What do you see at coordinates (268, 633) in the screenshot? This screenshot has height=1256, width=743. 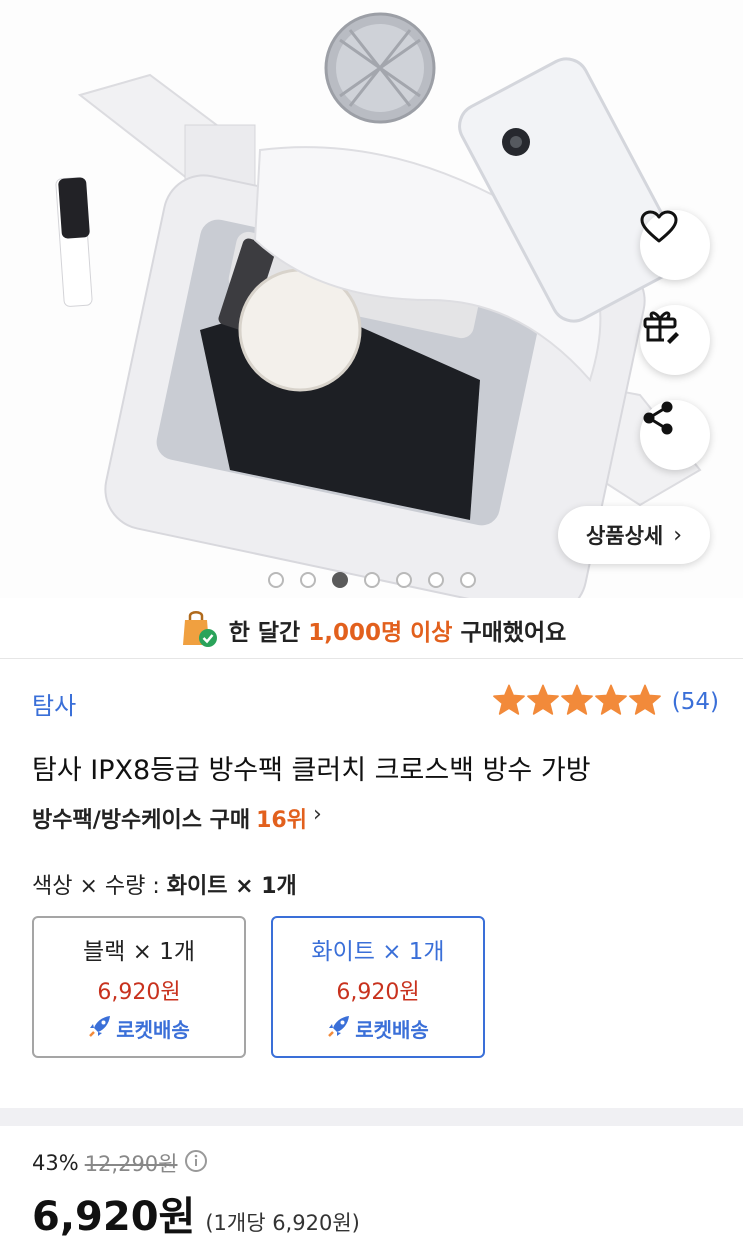 I see `banner-prefix: 한 달간` at bounding box center [268, 633].